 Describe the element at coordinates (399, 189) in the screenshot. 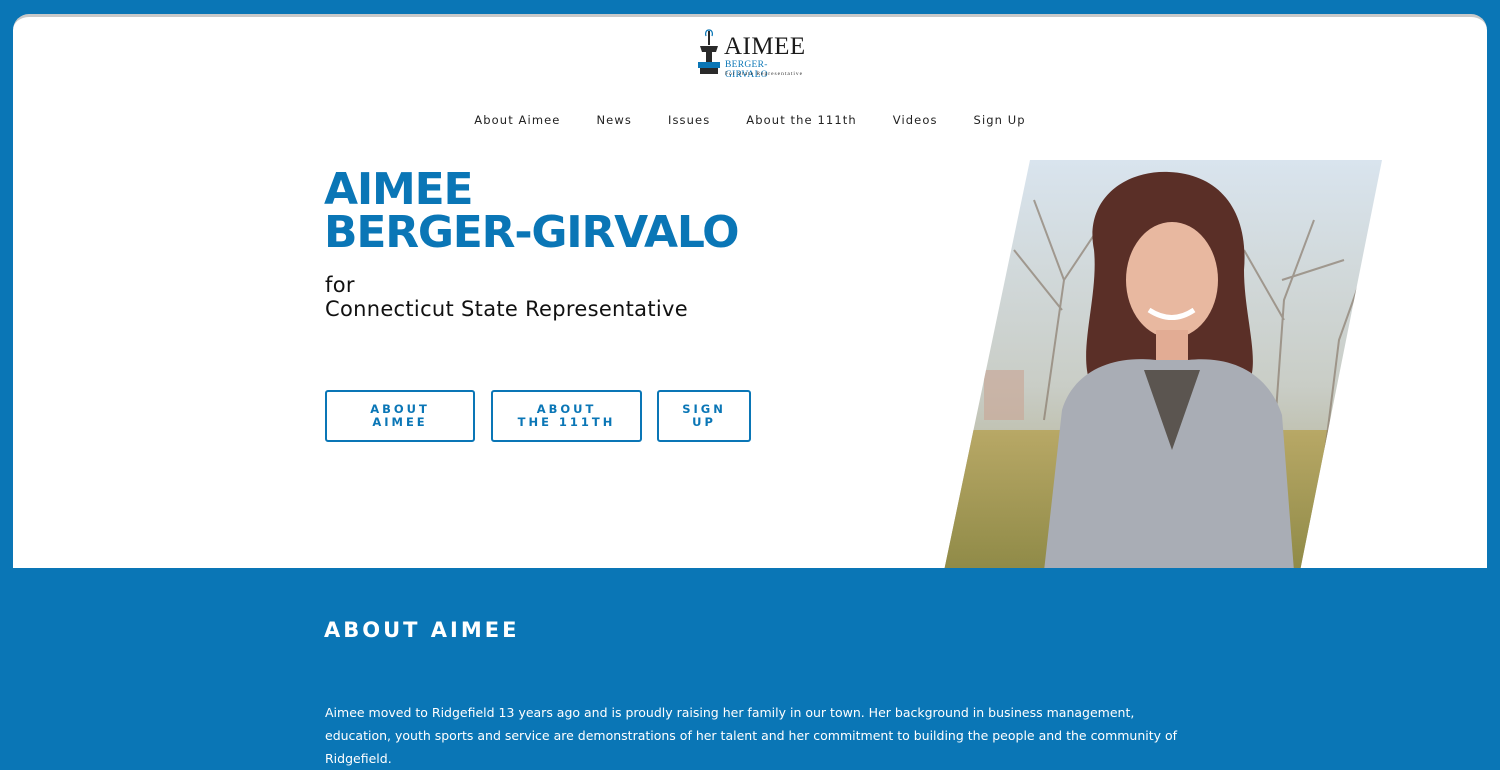

I see `hero-title-line1: AIMEE` at that location.